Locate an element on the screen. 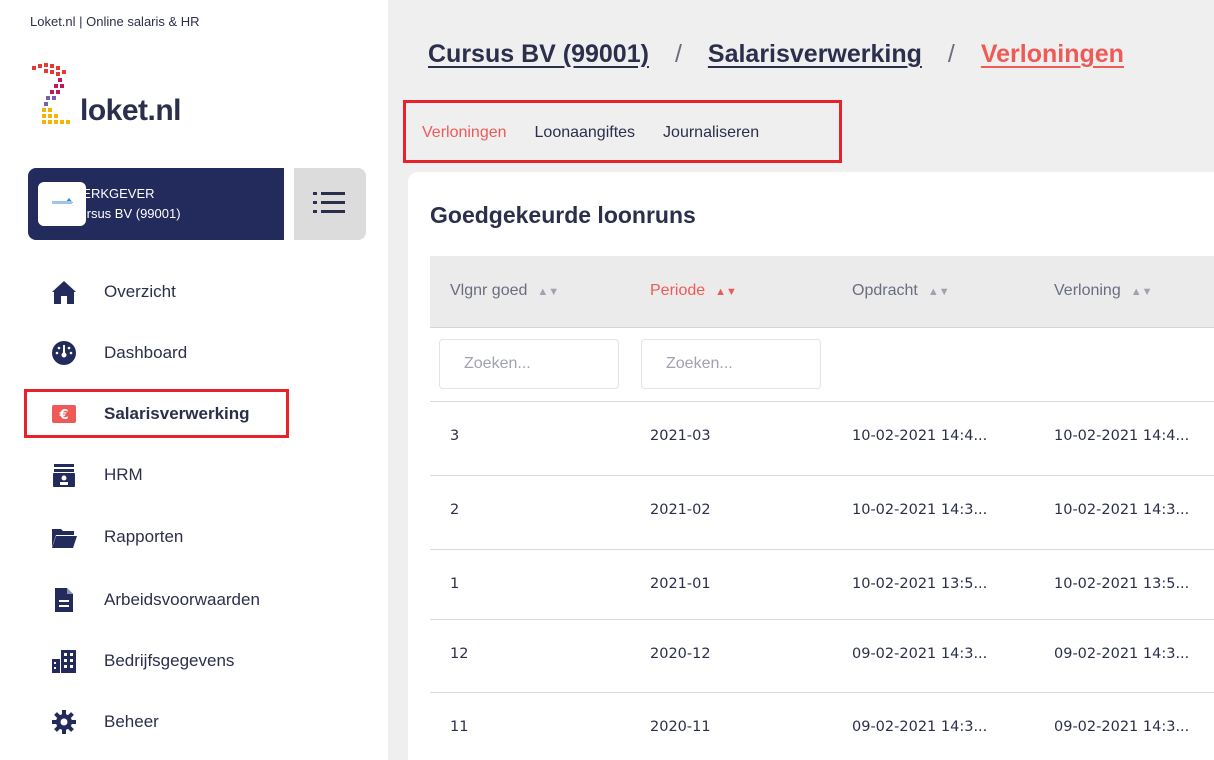 This screenshot has width=1214, height=760. sidebar-item-label: Dashboard is located at coordinates (146, 352).